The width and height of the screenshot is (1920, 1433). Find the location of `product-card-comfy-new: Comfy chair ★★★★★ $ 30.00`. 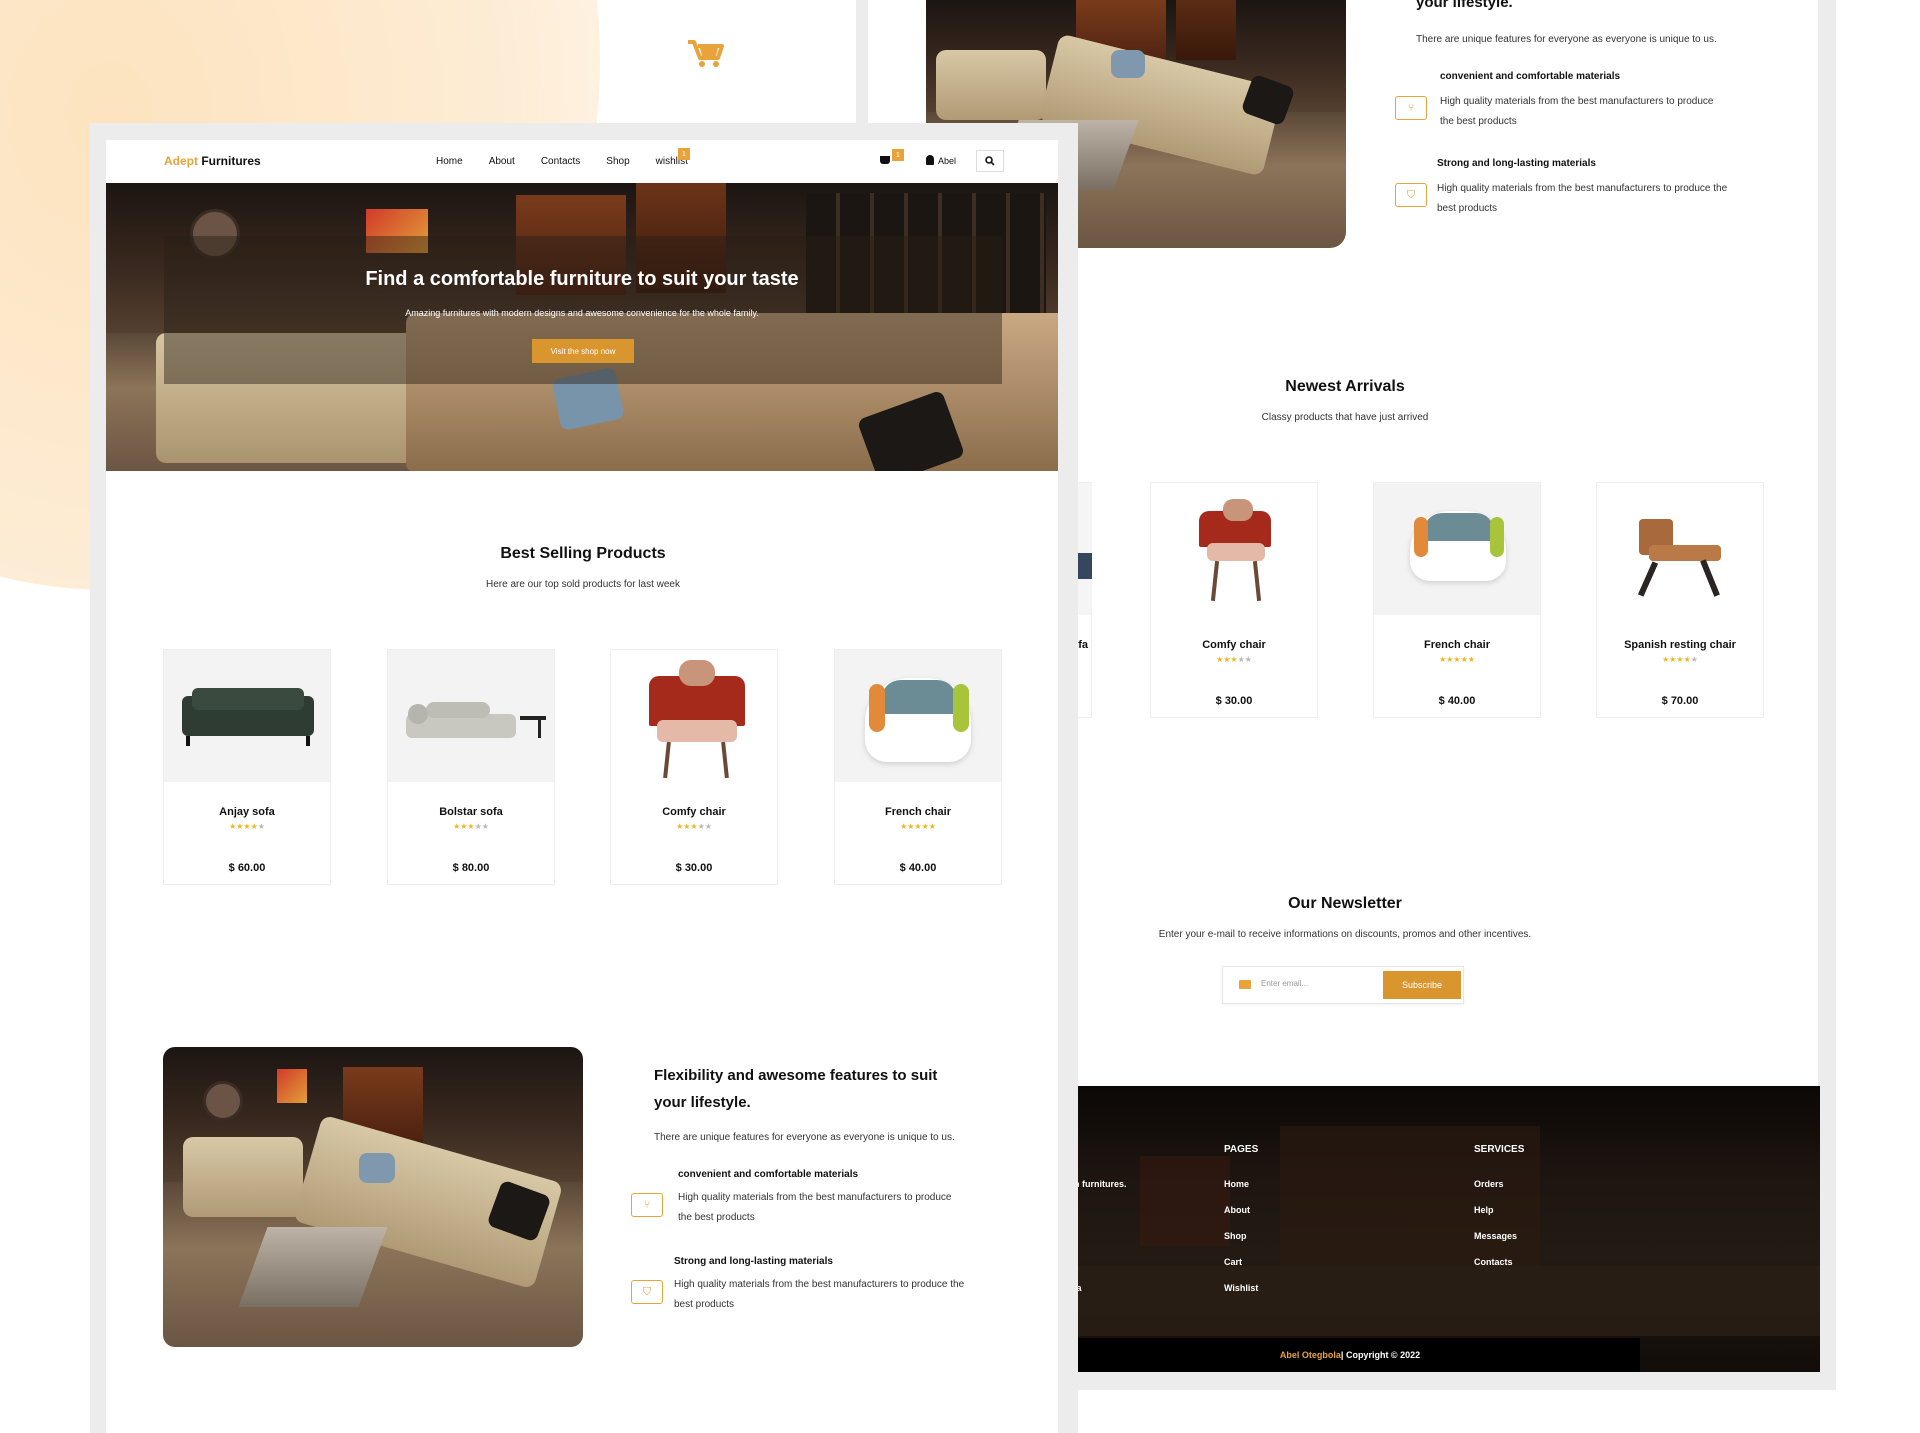

product-card-comfy-new: Comfy chair ★★★★★ $ 30.00 is located at coordinates (1234, 600).